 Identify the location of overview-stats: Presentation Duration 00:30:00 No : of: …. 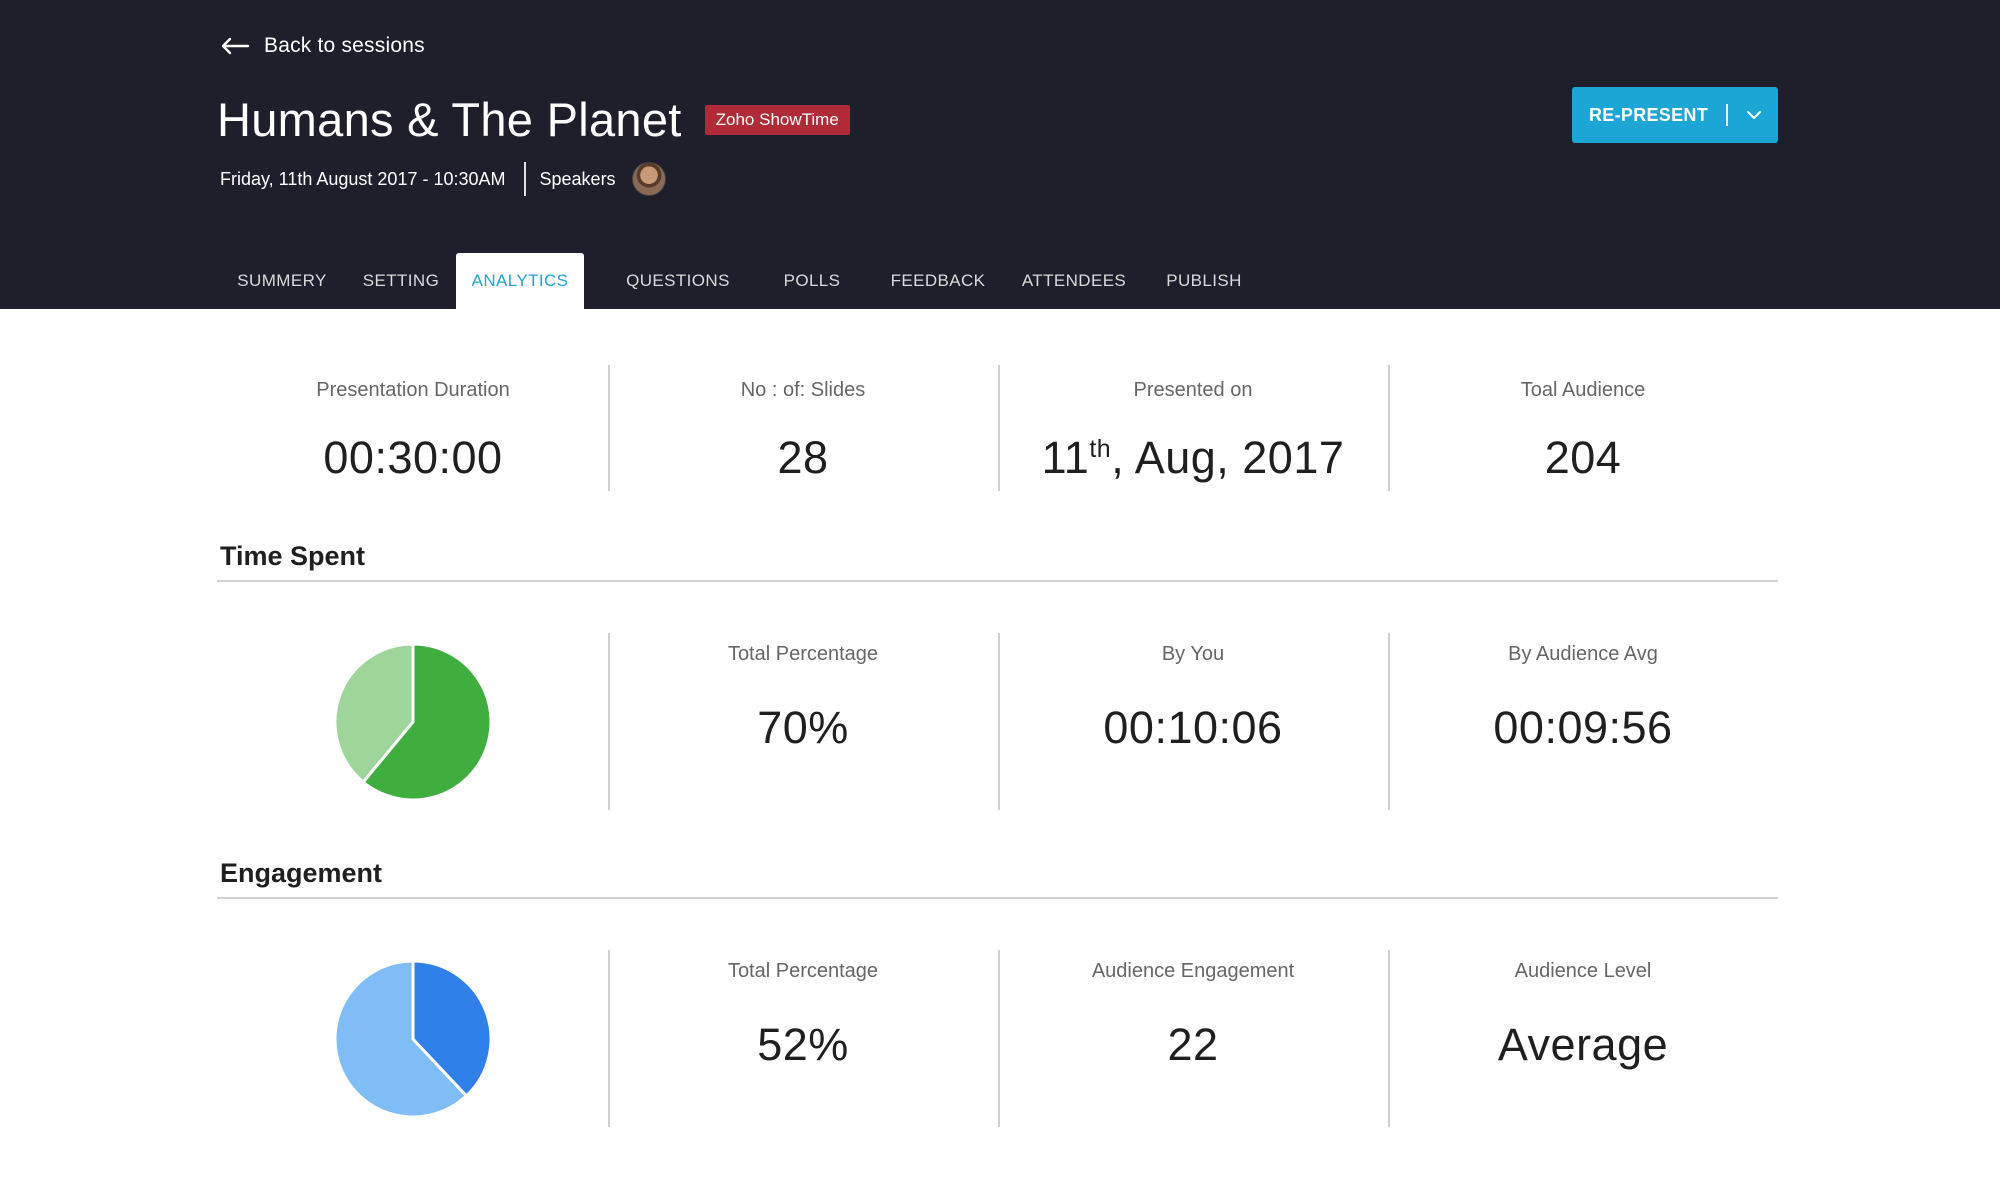
(998, 428).